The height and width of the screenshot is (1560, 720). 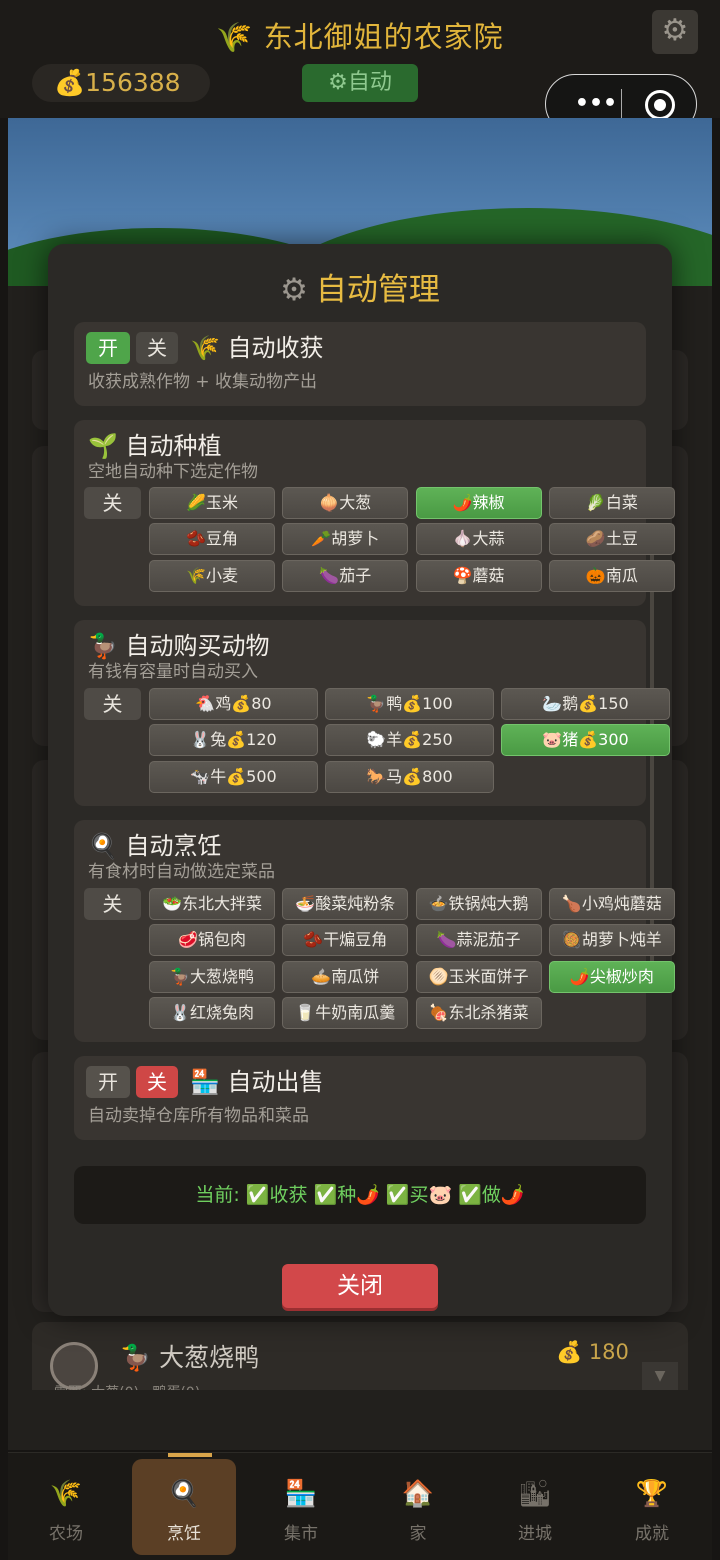 What do you see at coordinates (345, 976) in the screenshot?
I see `dish-option: 🥧南瓜饼` at bounding box center [345, 976].